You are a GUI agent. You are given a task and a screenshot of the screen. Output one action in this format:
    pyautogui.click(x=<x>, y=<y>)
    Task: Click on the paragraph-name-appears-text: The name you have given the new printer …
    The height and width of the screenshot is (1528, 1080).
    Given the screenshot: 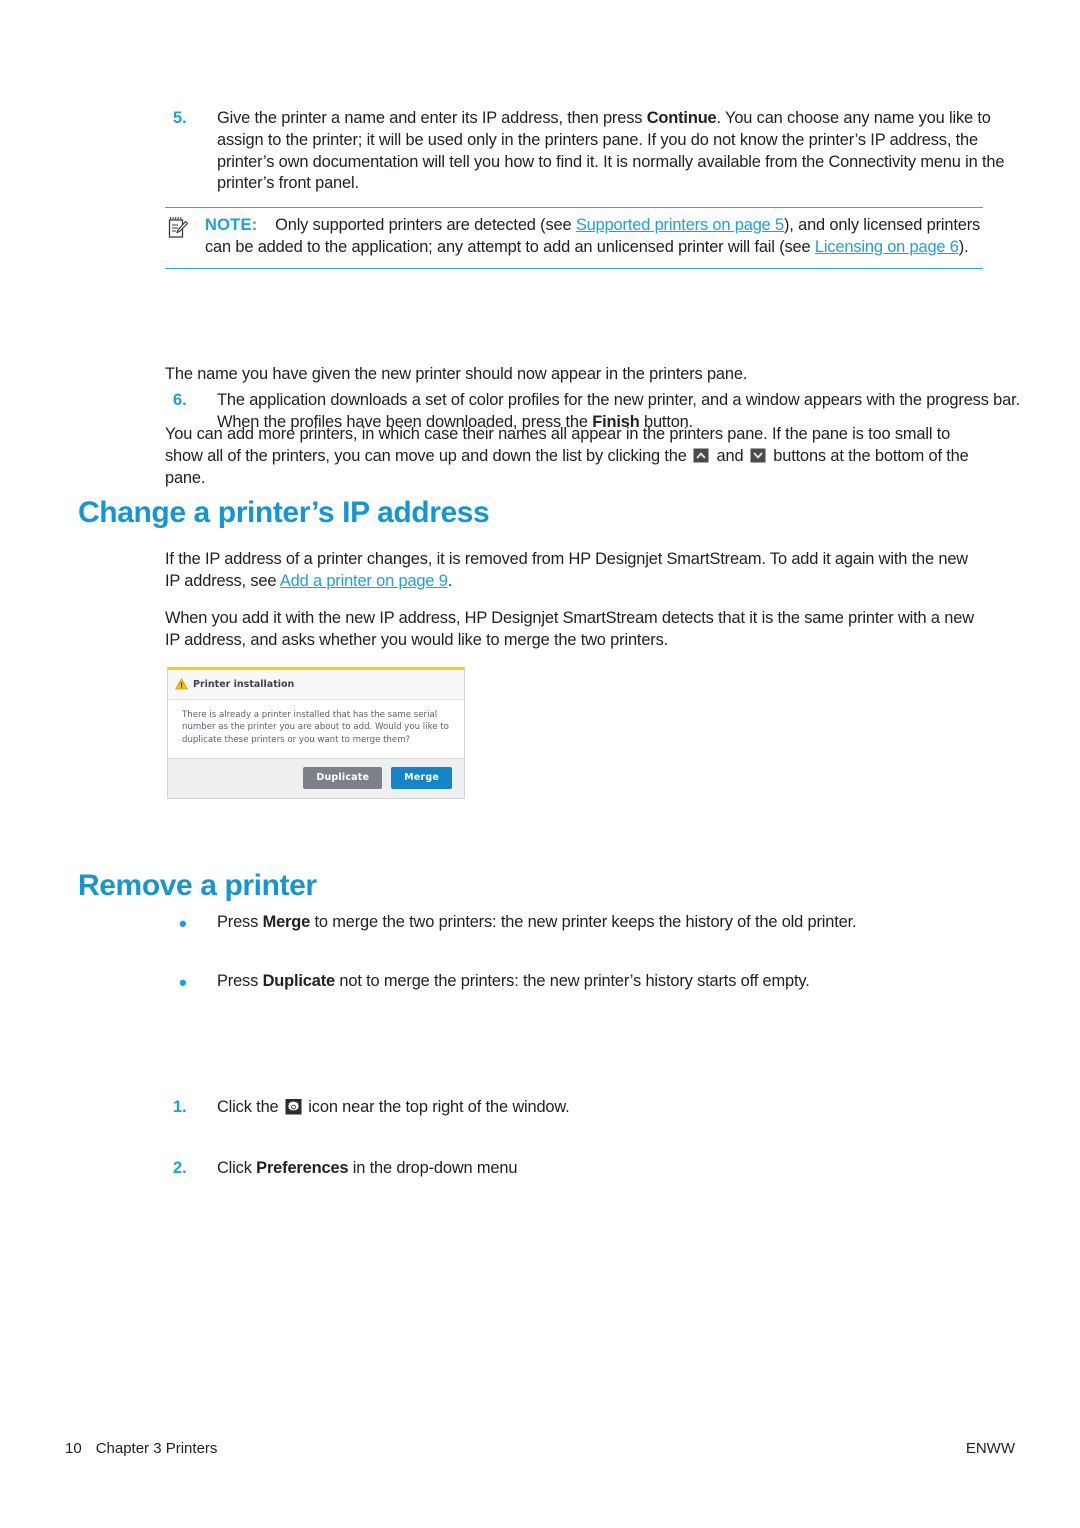 What is the action you would take?
    pyautogui.click(x=456, y=374)
    